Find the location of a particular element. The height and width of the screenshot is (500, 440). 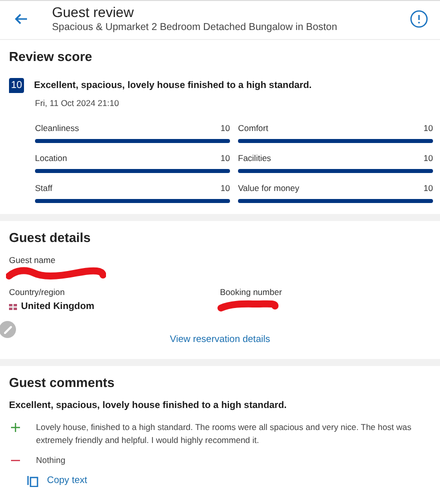

comment-title: Excellent, spacious, lovely house finished to a high standard. is located at coordinates (148, 405).